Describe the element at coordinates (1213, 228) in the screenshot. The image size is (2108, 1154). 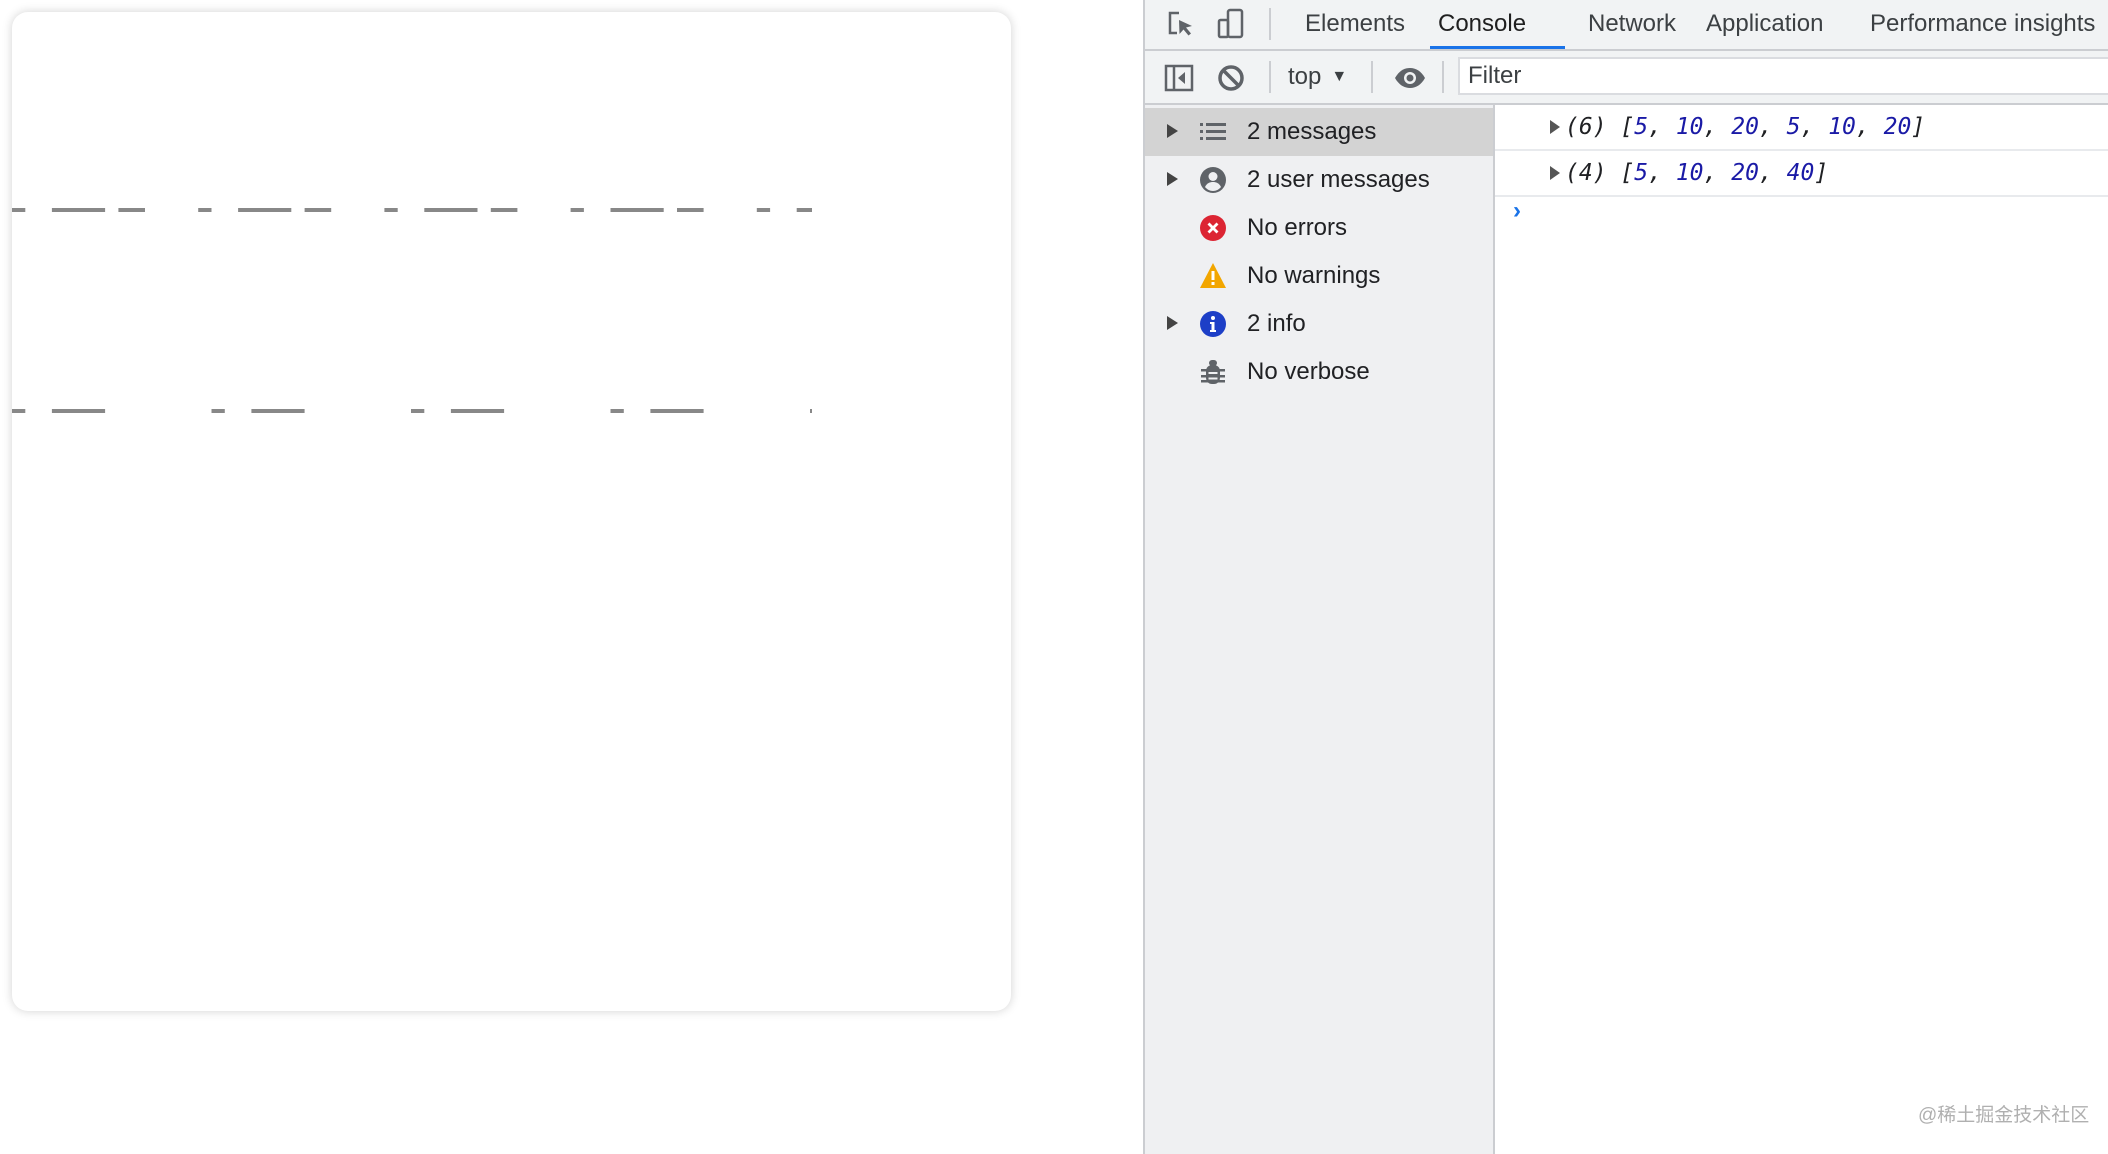
I see `error-icon` at that location.